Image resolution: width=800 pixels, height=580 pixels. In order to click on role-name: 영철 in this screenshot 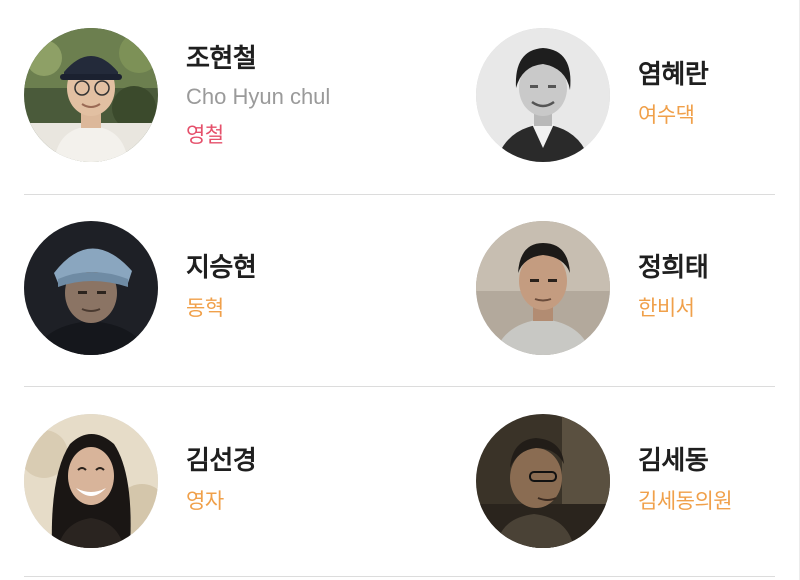, I will do `click(205, 135)`.